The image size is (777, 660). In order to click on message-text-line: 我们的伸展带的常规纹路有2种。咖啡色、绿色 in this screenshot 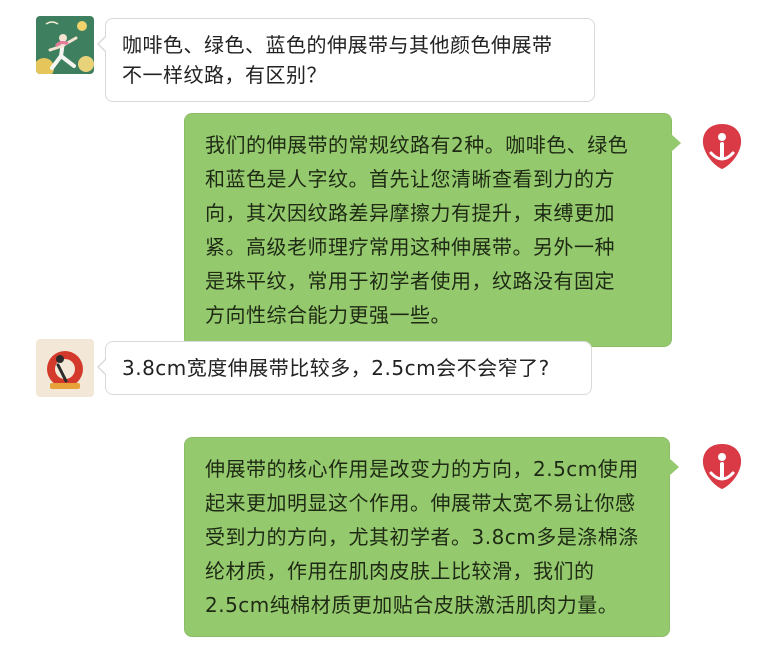, I will do `click(417, 145)`.